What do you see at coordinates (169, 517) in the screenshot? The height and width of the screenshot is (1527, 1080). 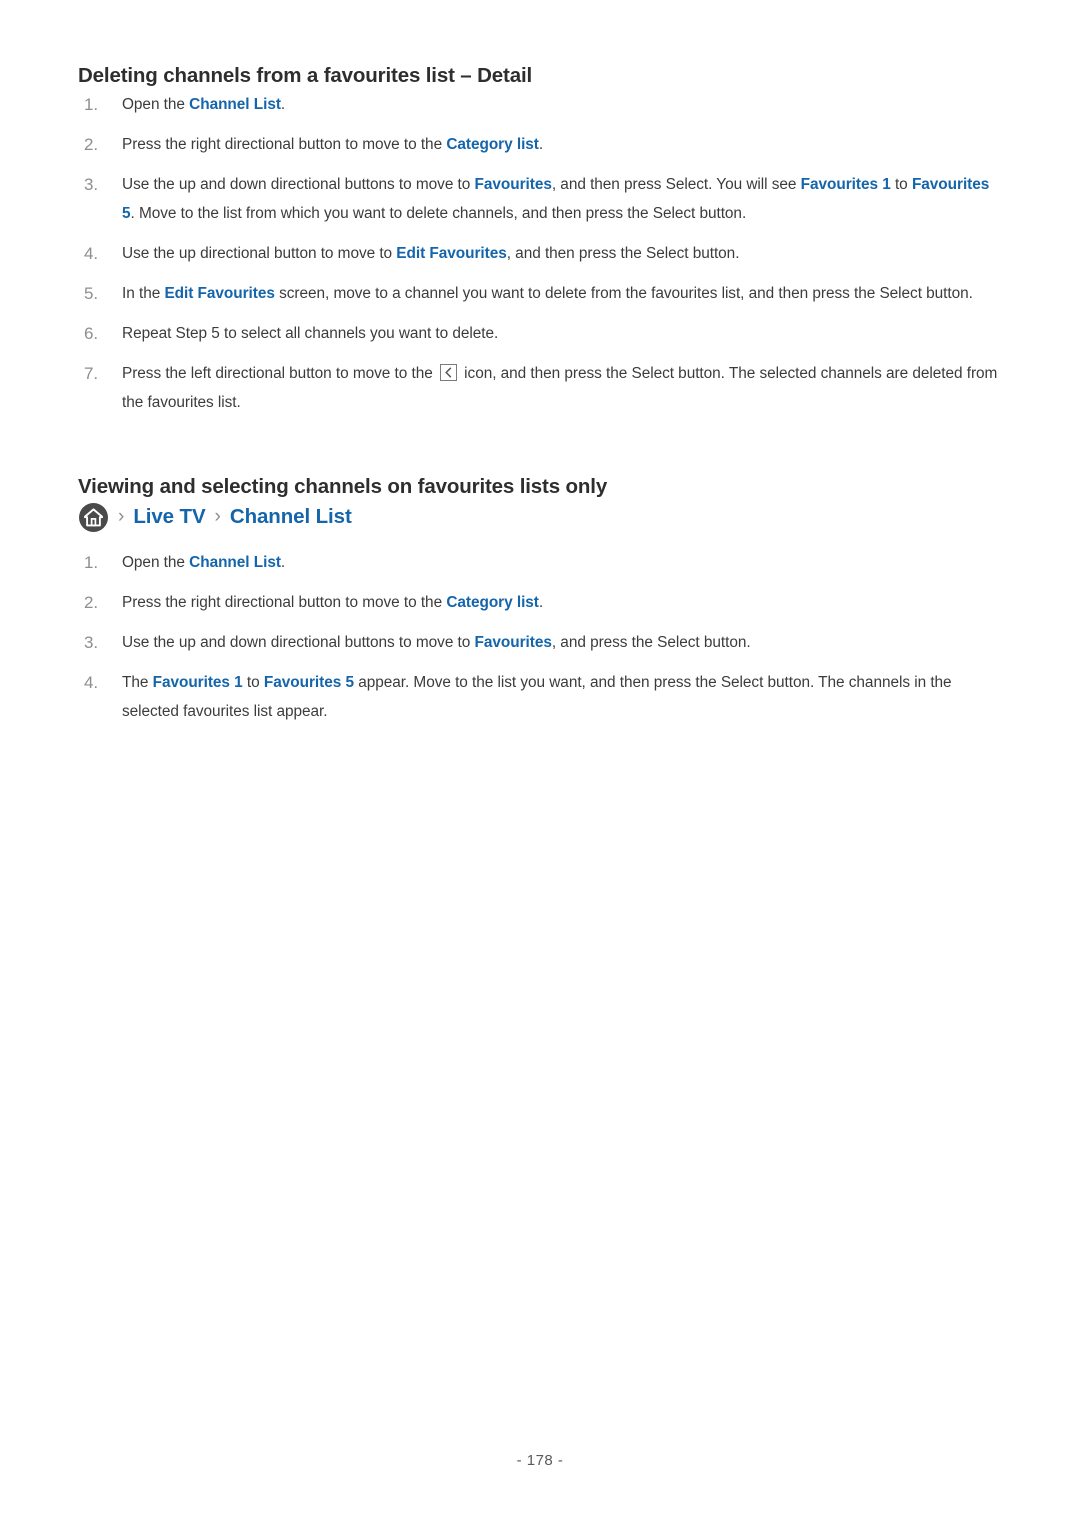 I see `breadcrumb-item-live-tv: Live TV` at bounding box center [169, 517].